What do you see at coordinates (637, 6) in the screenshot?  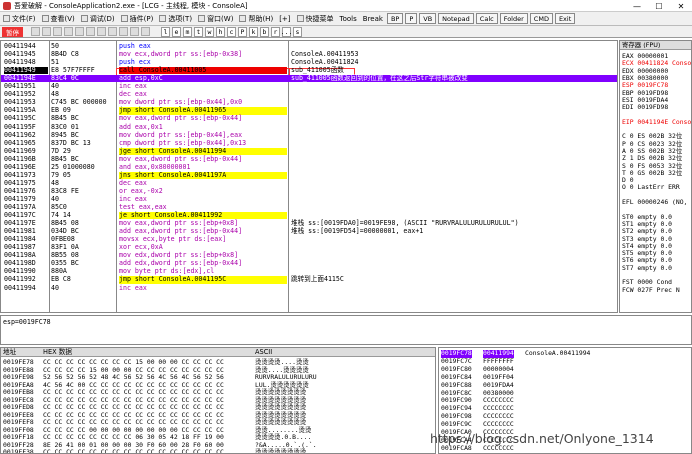 I see `minimize-icon: —` at bounding box center [637, 6].